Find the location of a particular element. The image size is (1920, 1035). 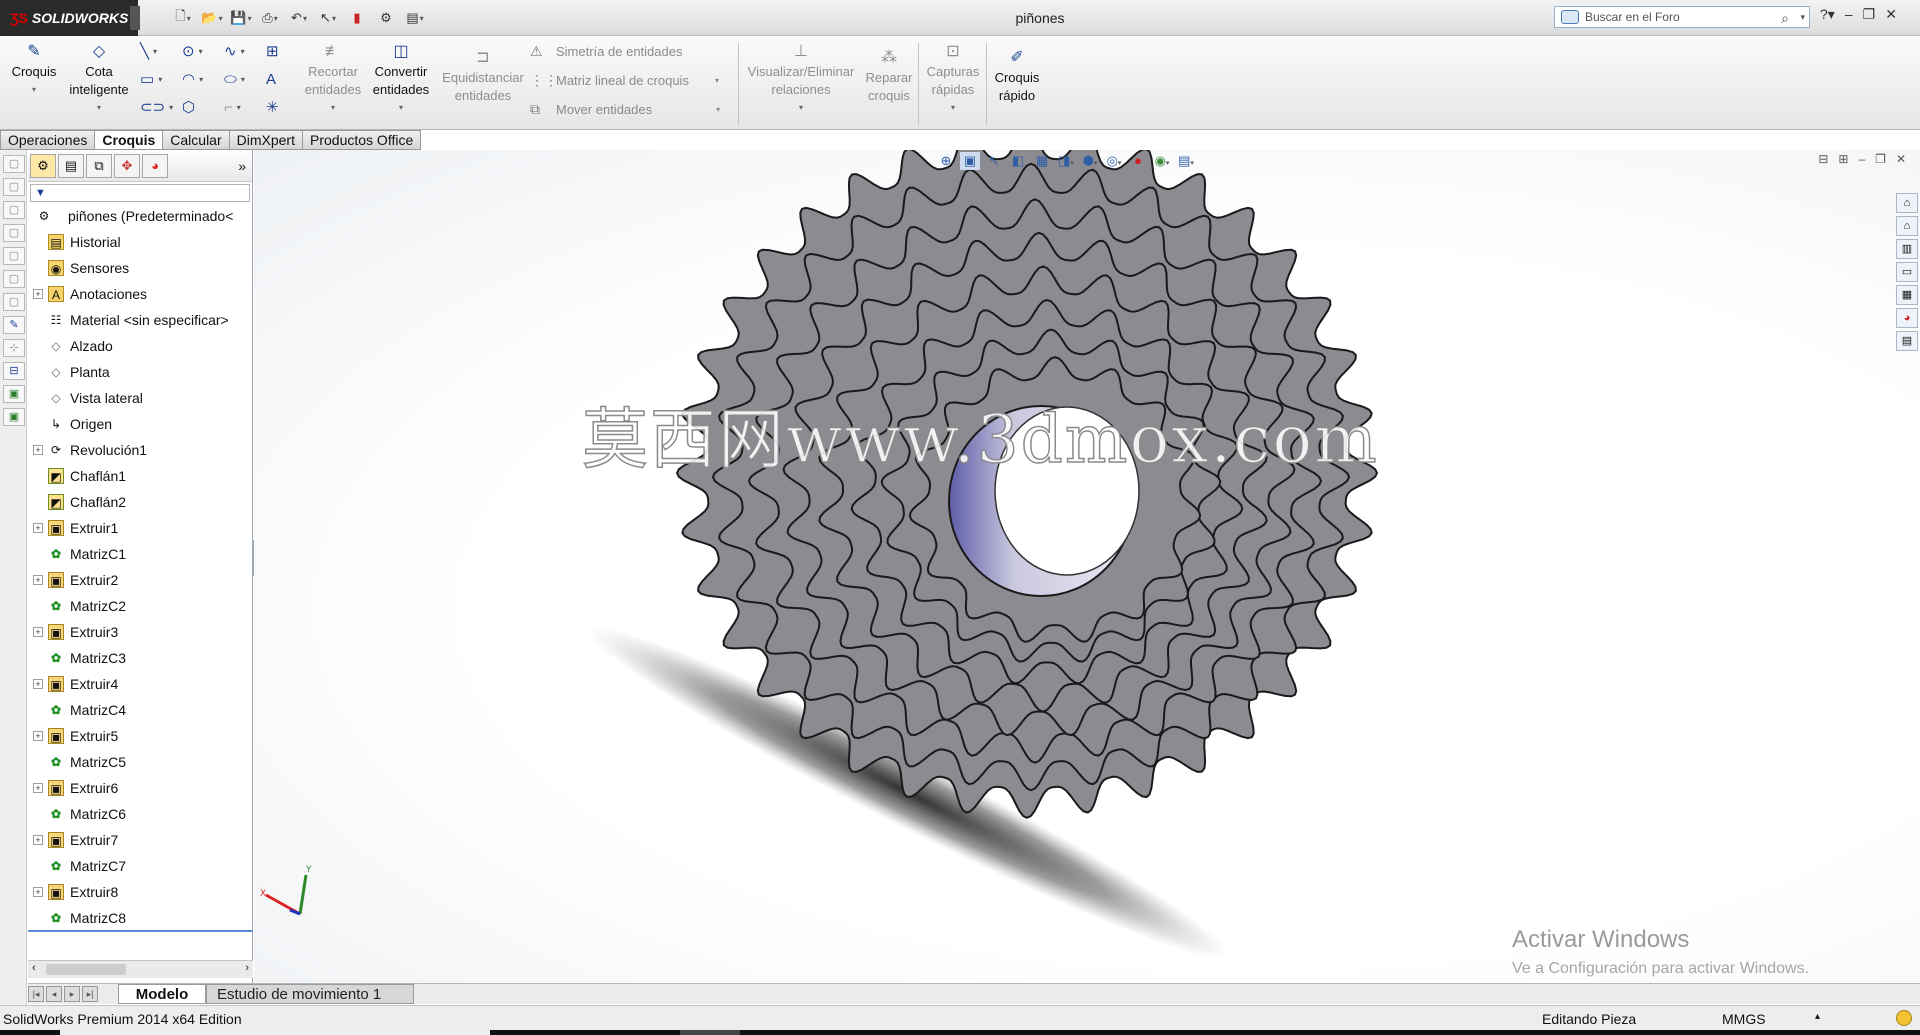

tree-item: ✿ MatrizC7 is located at coordinates (140, 866).